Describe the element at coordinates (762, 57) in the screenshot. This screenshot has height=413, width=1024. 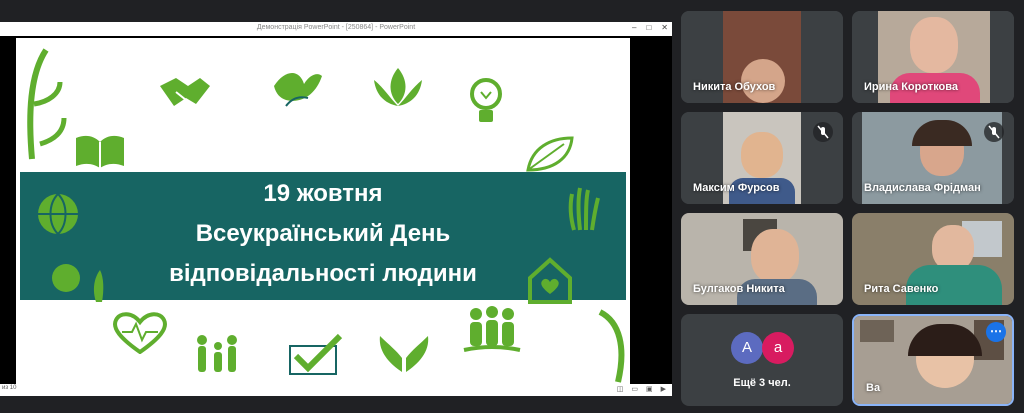
I see `participant-tile: Никита Обухов` at that location.